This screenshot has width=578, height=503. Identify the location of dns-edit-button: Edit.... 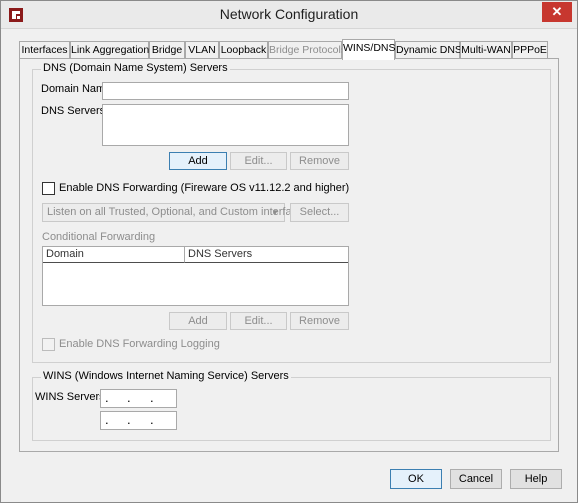
(258, 161).